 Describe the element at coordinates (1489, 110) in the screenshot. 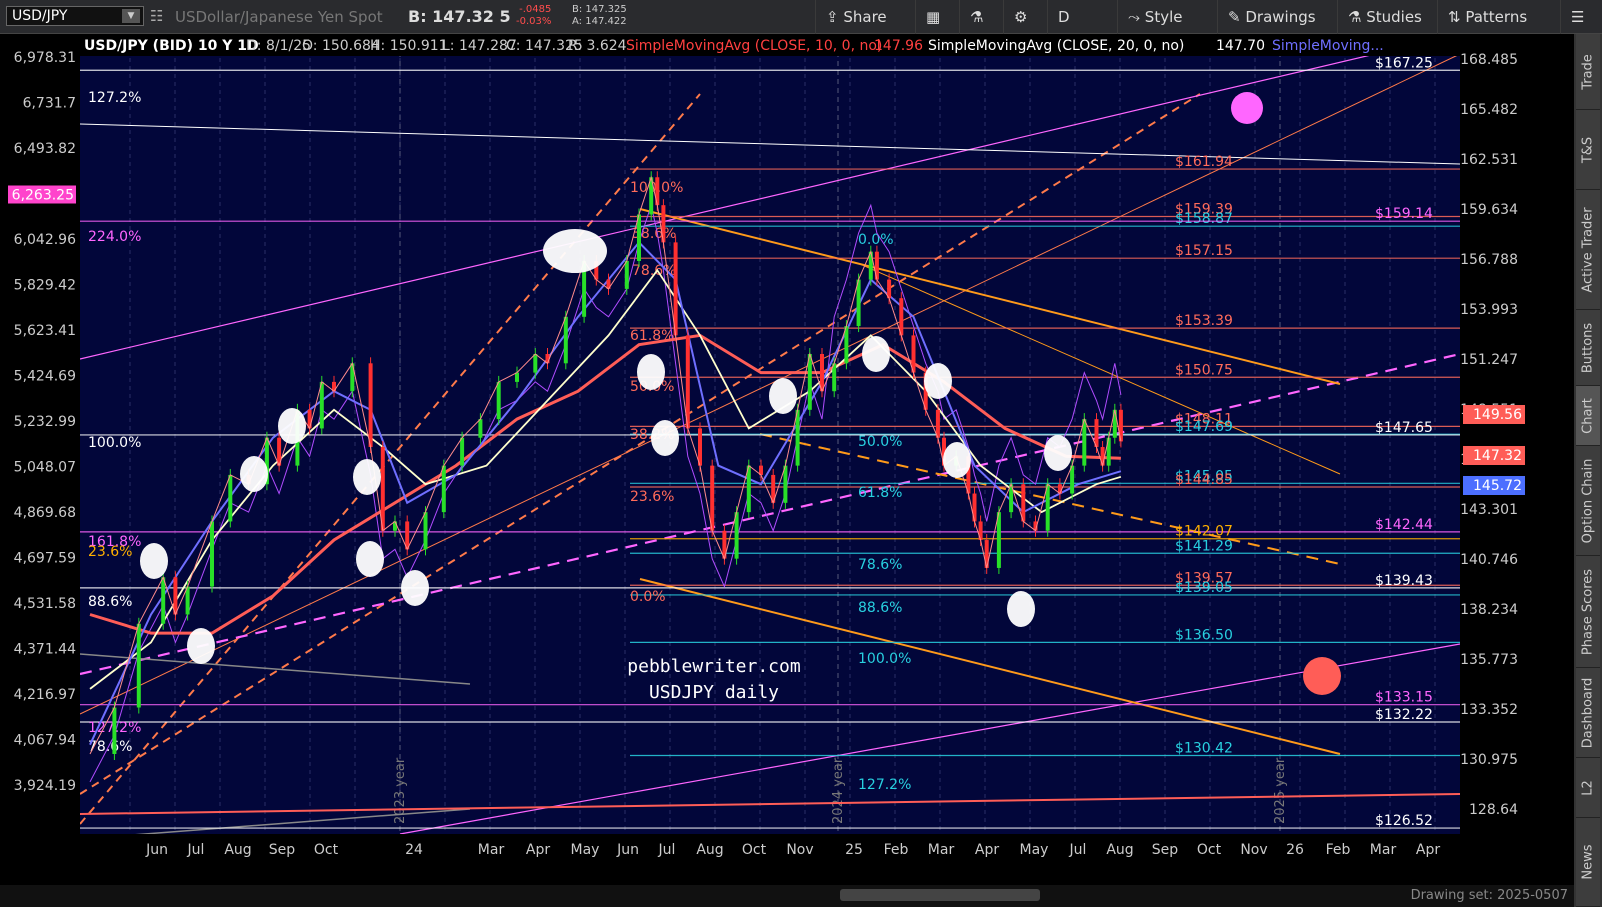

I see `right-axis-label: 165.482` at that location.